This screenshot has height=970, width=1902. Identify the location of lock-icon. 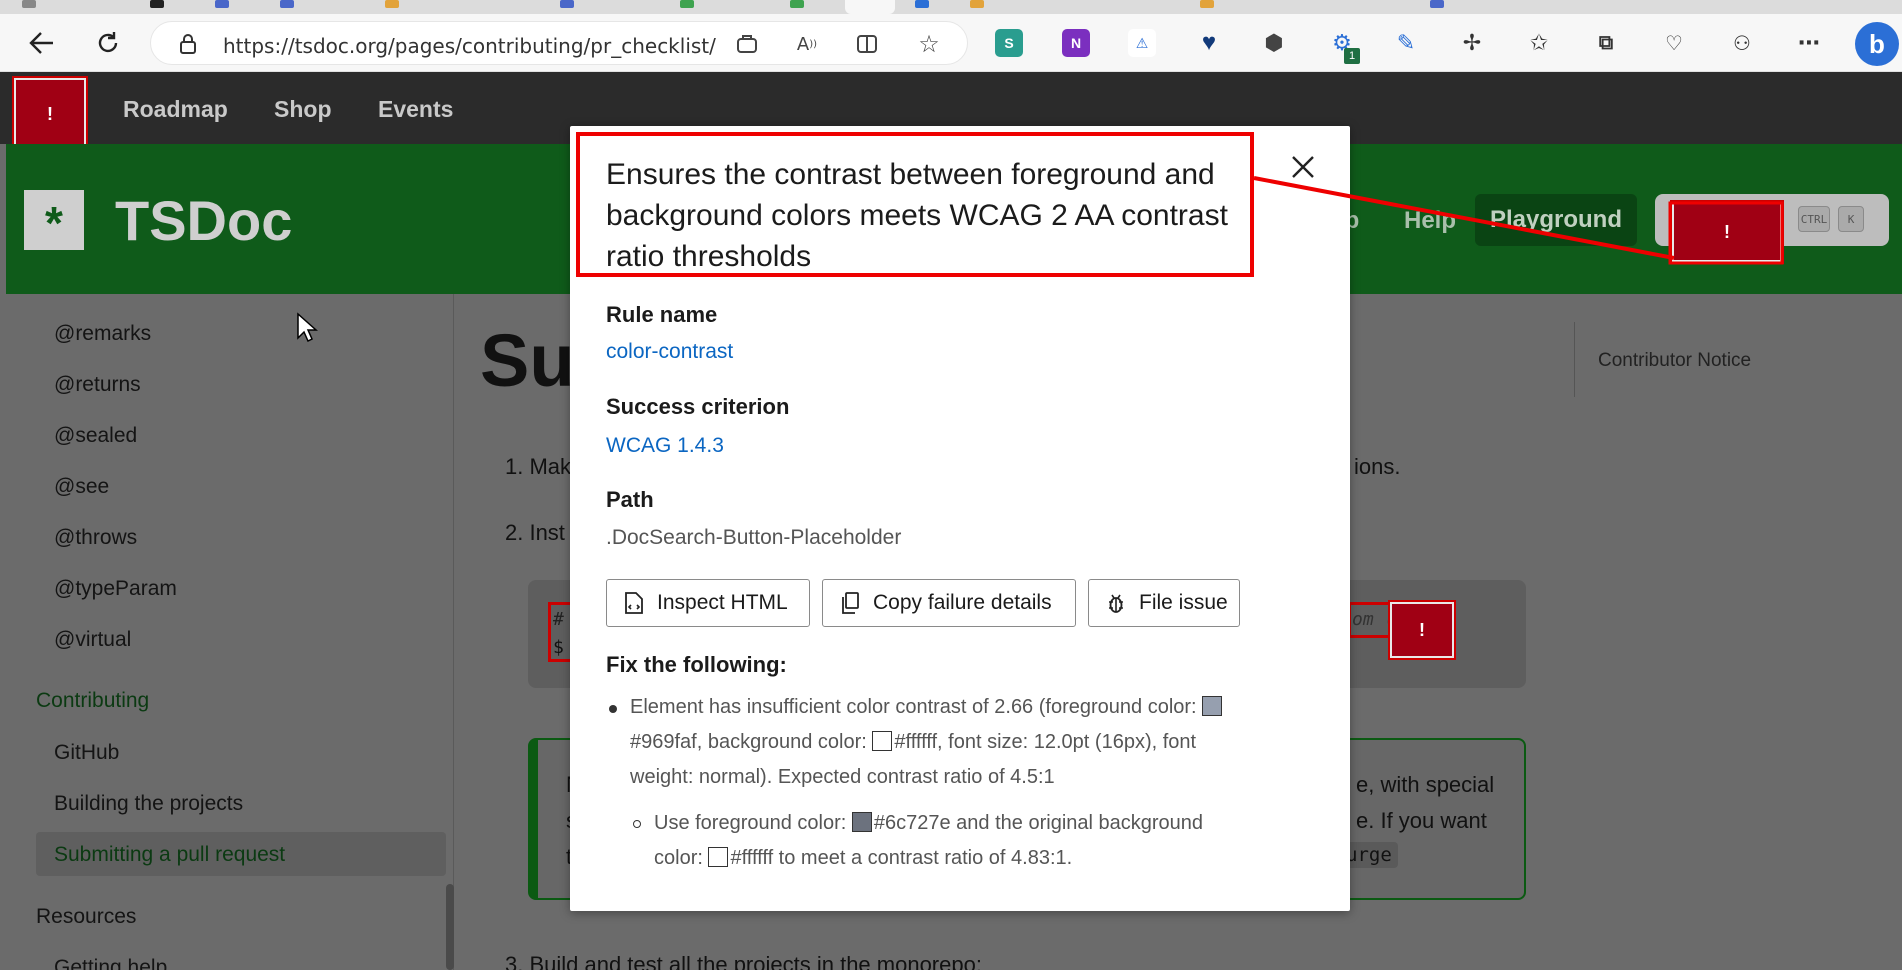
(188, 46).